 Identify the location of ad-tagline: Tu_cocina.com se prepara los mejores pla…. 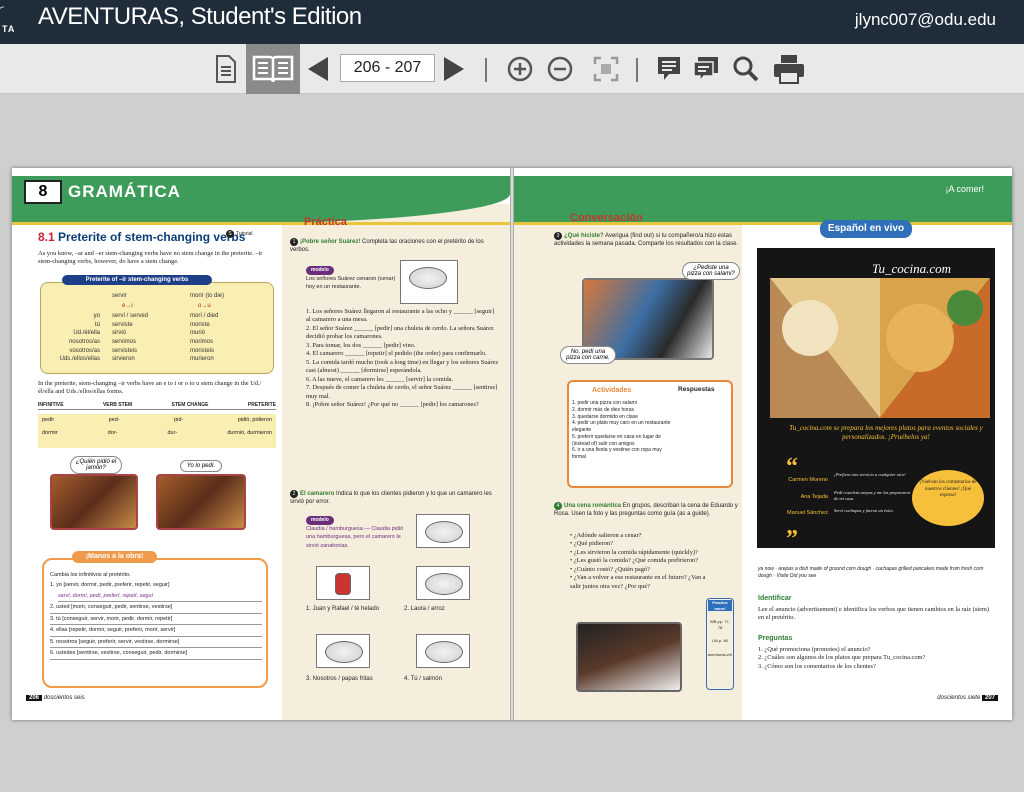
(886, 433).